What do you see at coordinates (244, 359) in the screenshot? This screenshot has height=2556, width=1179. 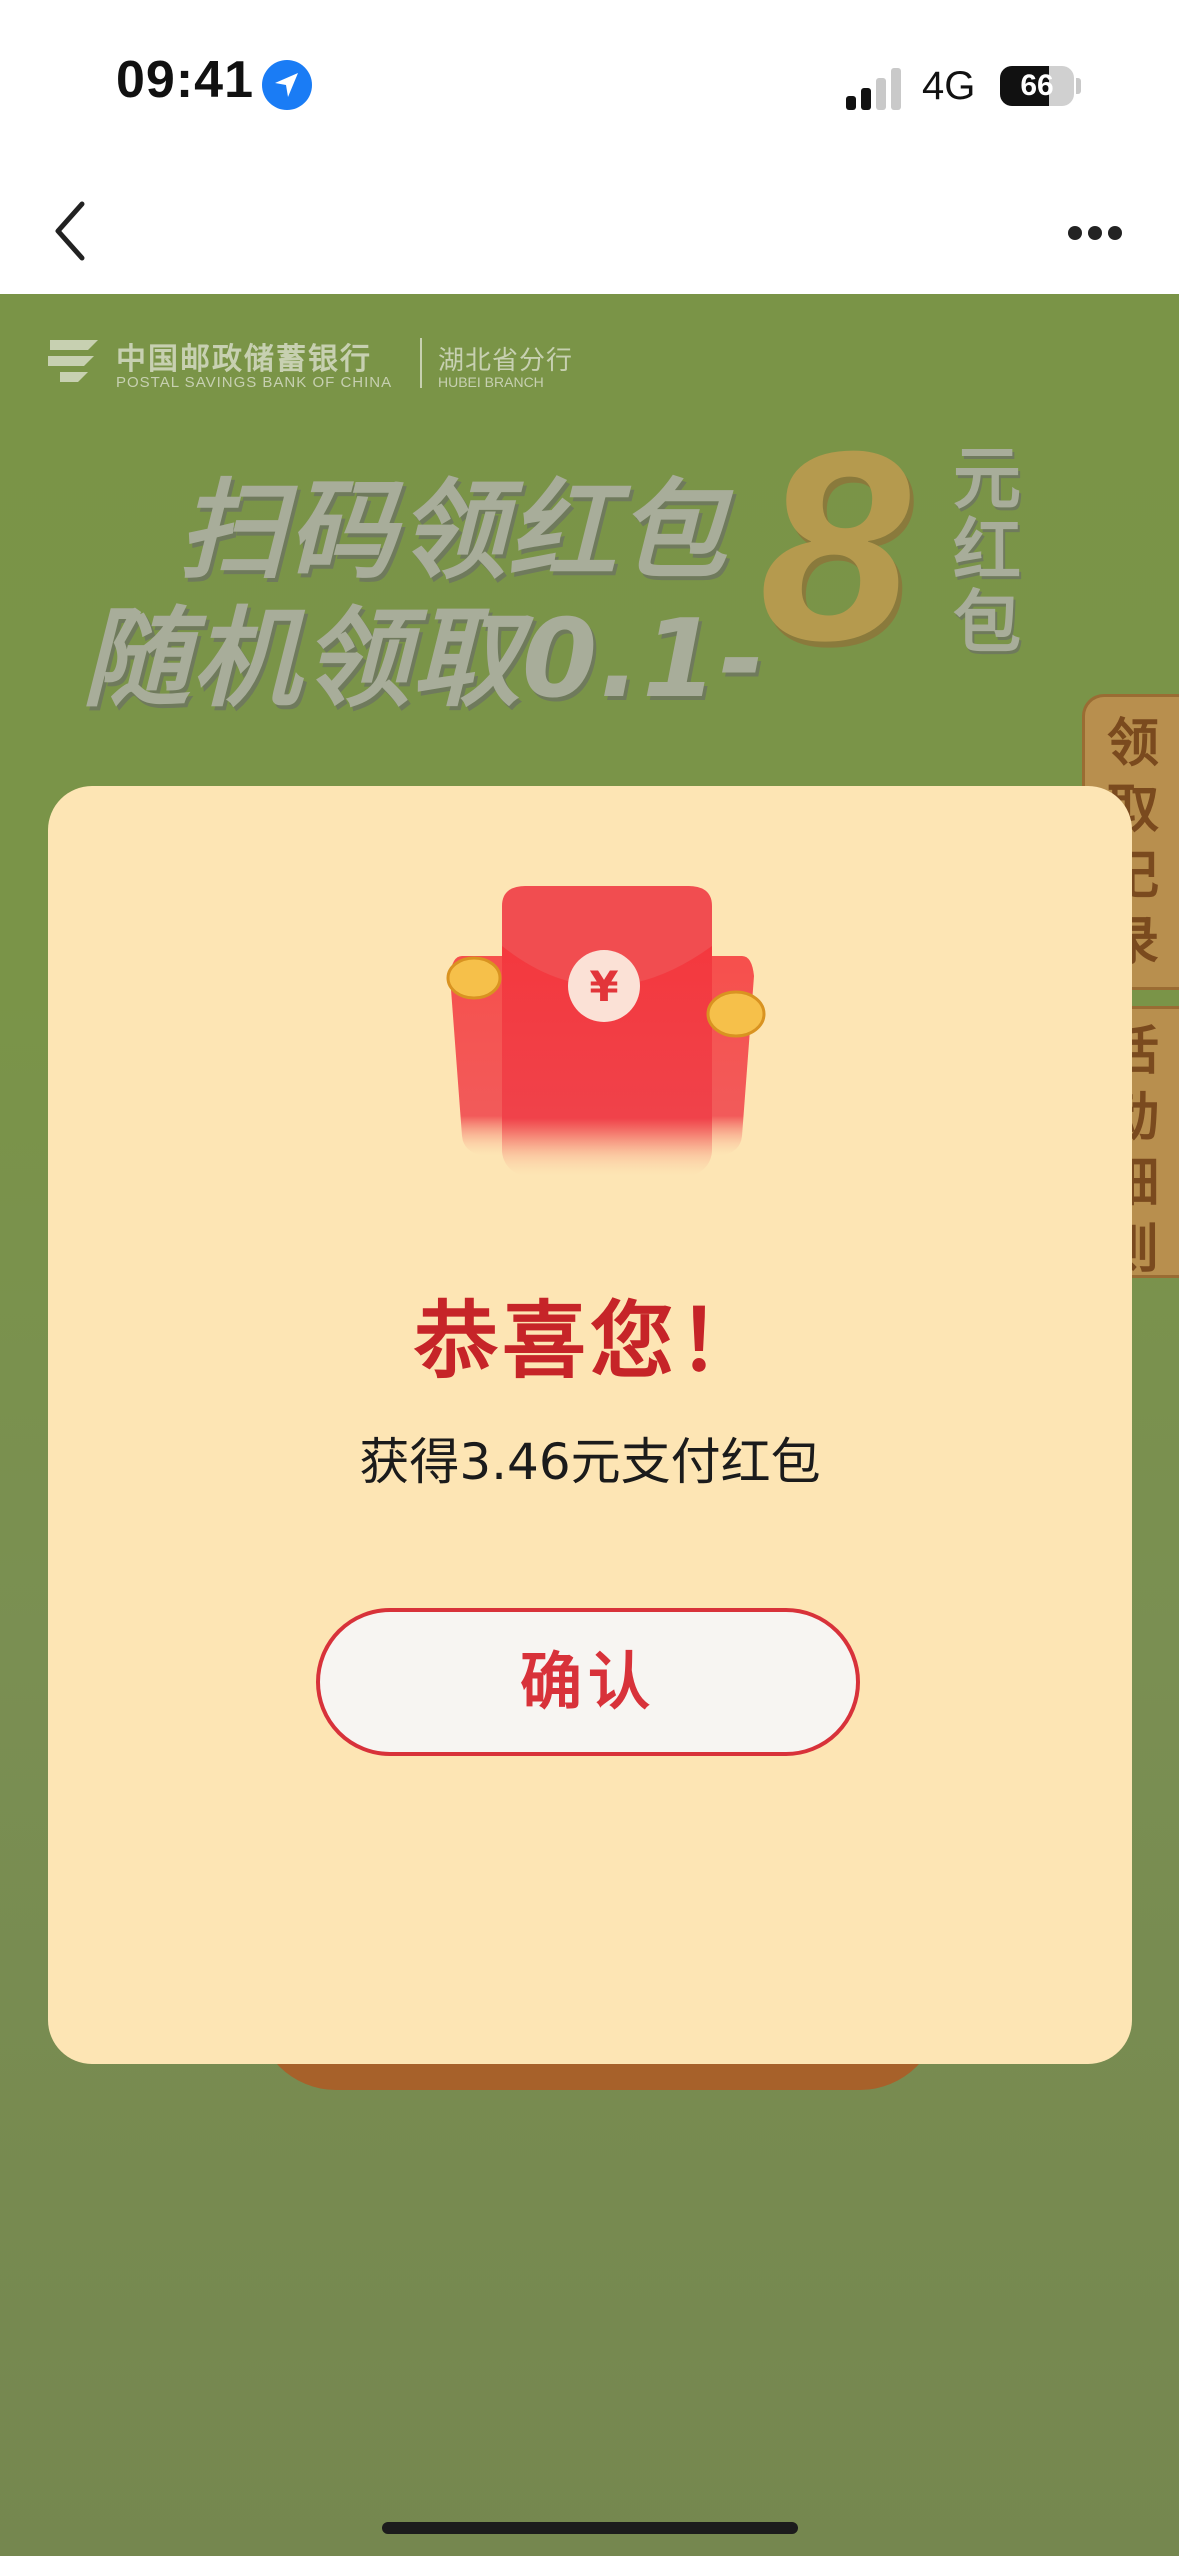 I see `bank-name: 中国邮政储蓄银行` at bounding box center [244, 359].